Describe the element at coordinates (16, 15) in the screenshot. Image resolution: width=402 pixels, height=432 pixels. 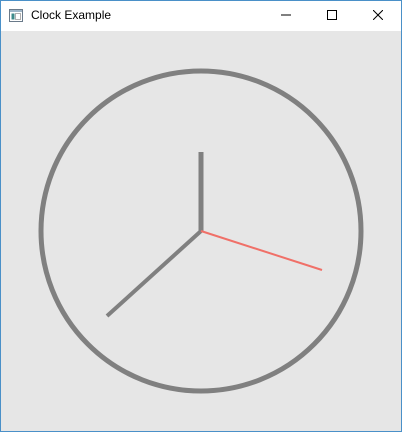
I see `app-window-icon` at that location.